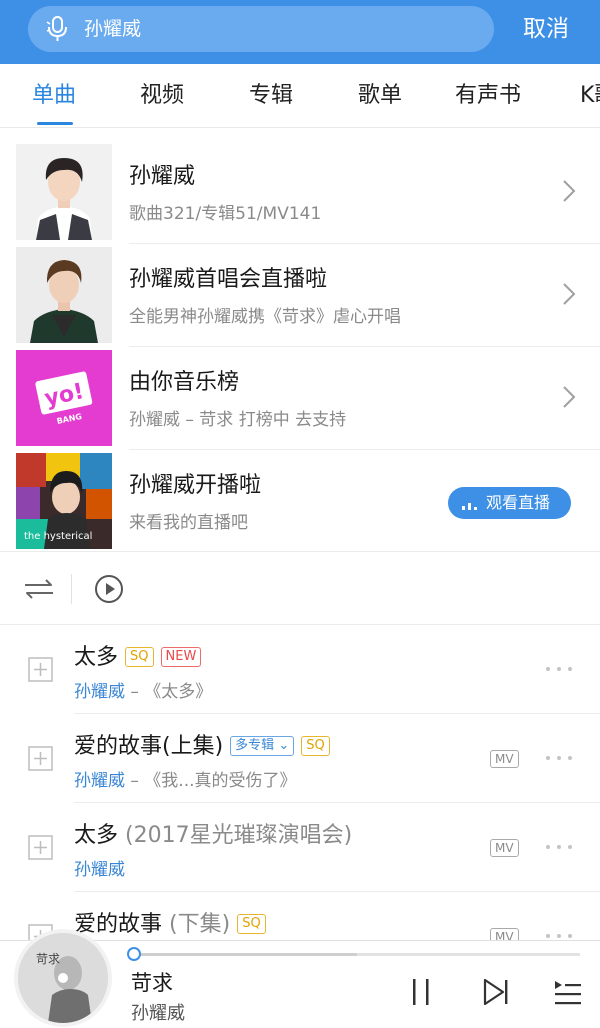  What do you see at coordinates (64, 295) in the screenshot?
I see `concert-thumbnail` at bounding box center [64, 295].